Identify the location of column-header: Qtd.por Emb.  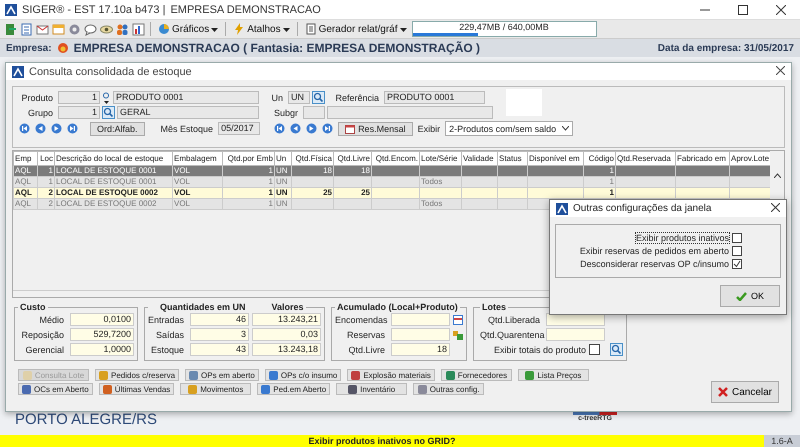
(248, 159).